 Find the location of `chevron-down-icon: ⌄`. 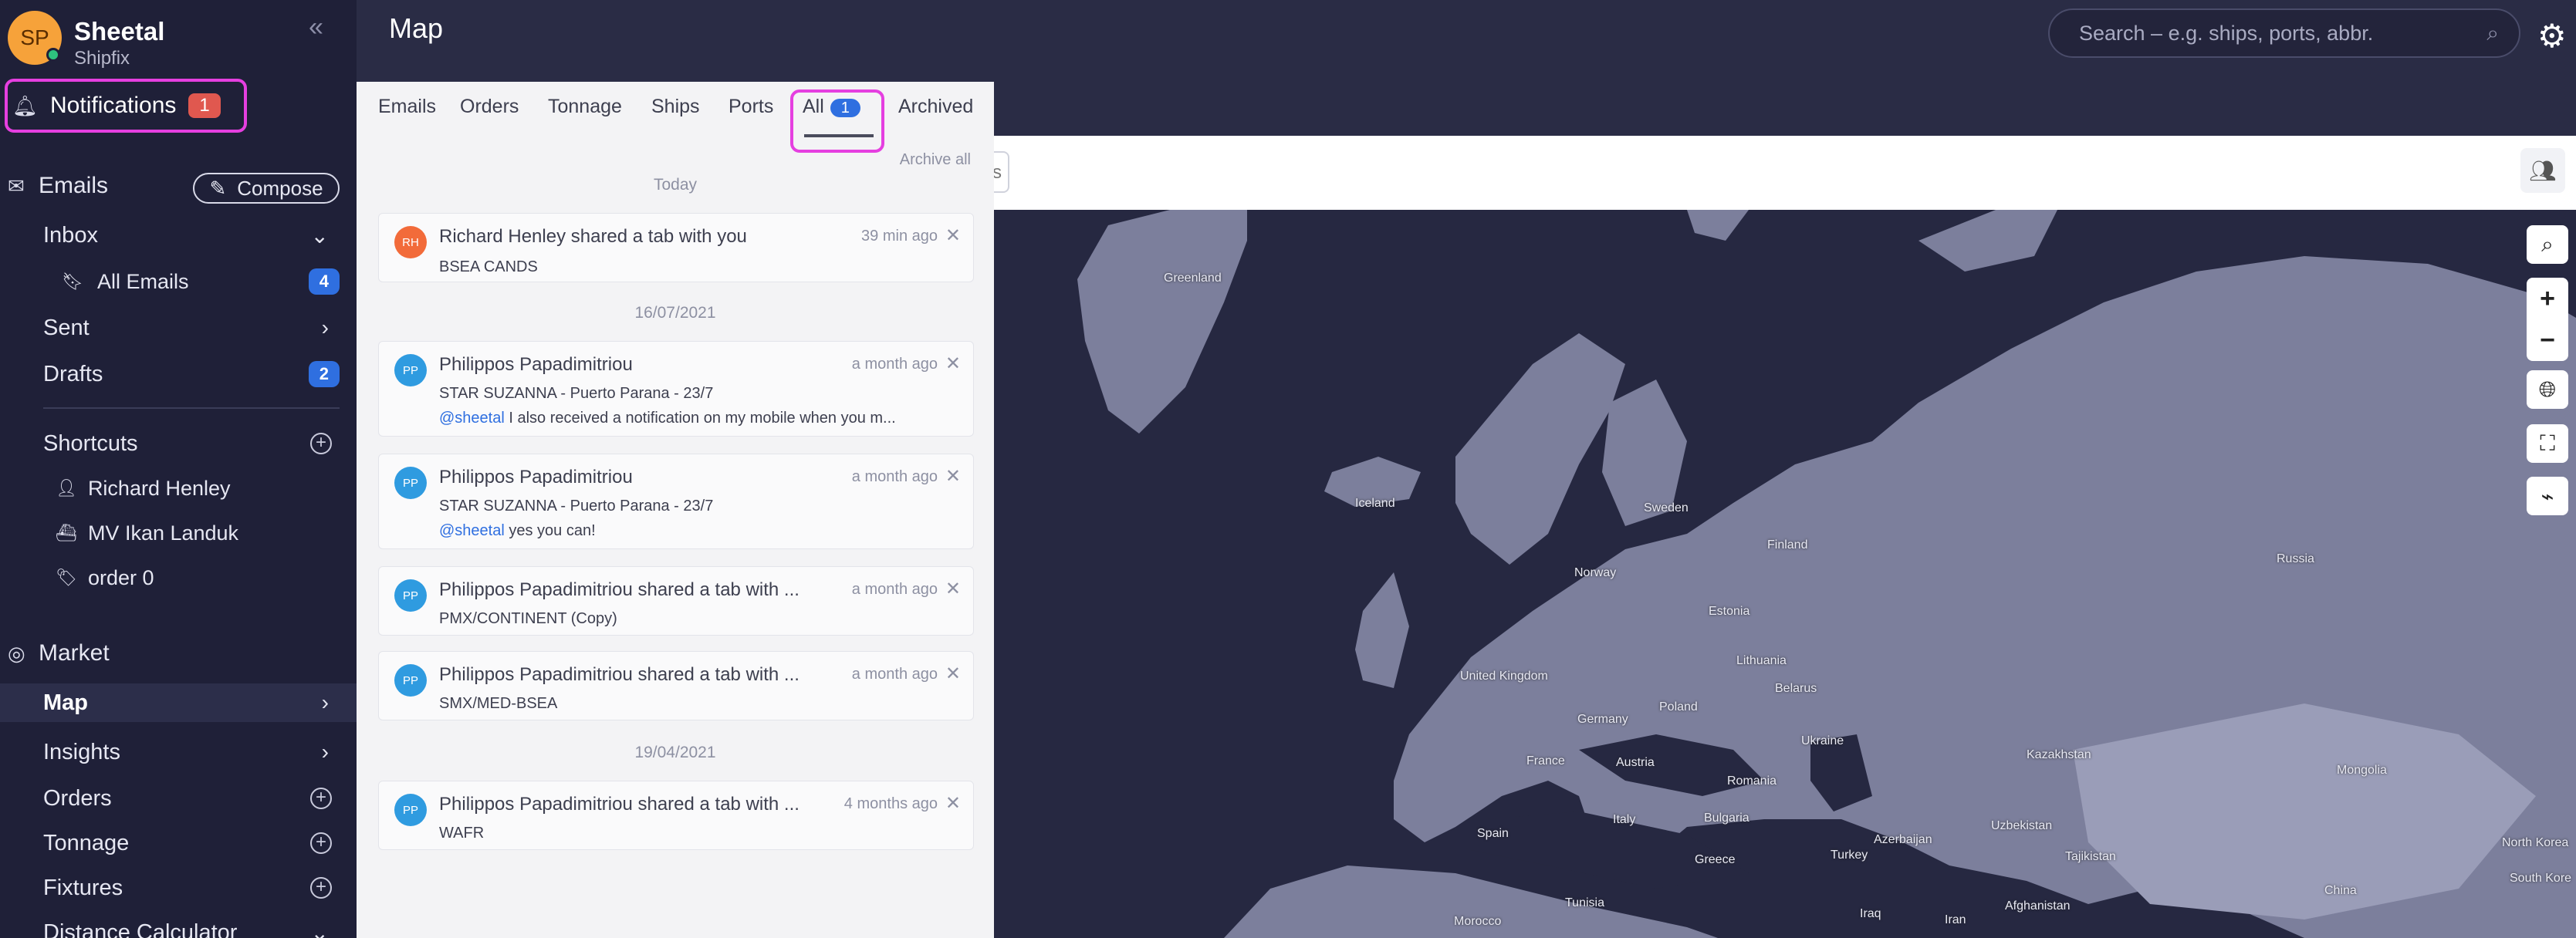

chevron-down-icon: ⌄ is located at coordinates (319, 929).